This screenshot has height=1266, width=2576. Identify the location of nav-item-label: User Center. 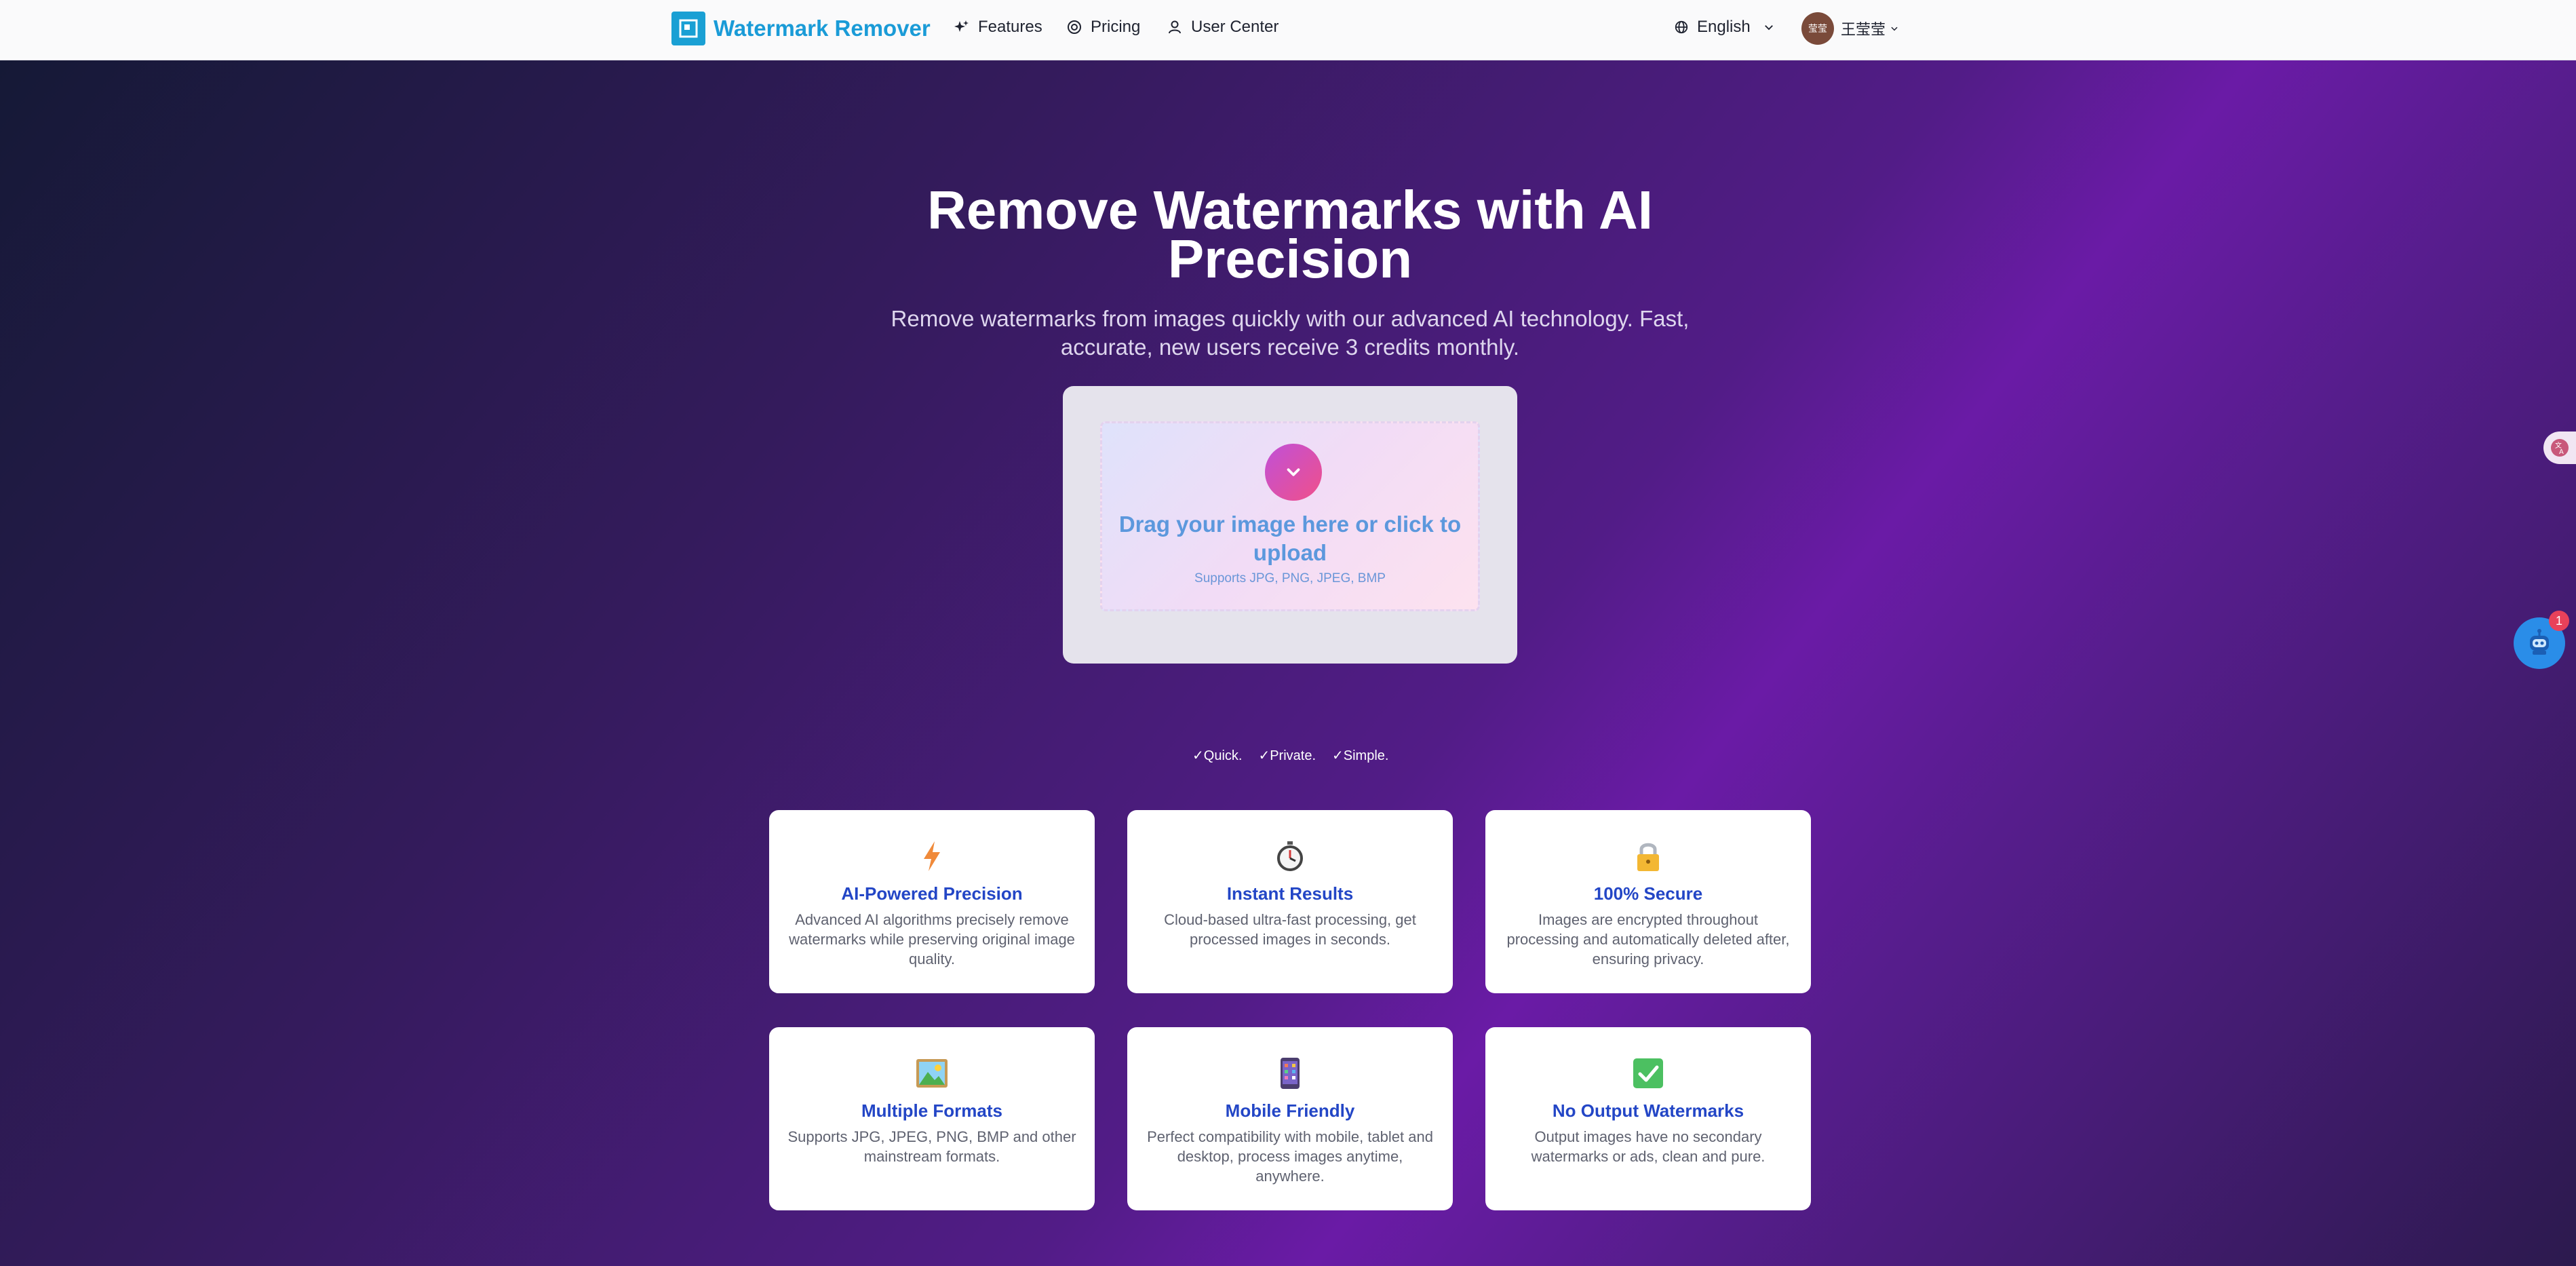
(1235, 27).